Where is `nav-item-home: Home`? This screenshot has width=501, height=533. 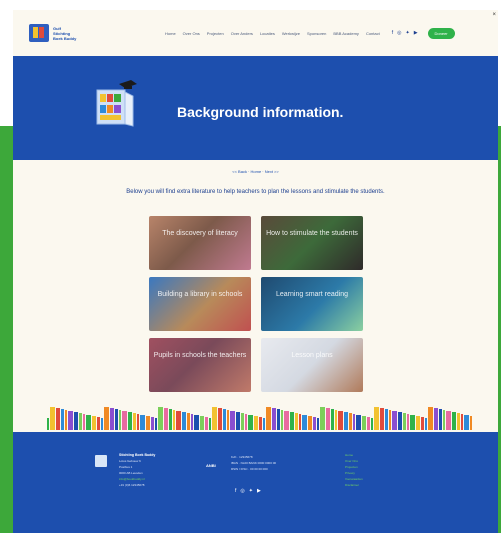
nav-item-home: Home is located at coordinates (170, 33).